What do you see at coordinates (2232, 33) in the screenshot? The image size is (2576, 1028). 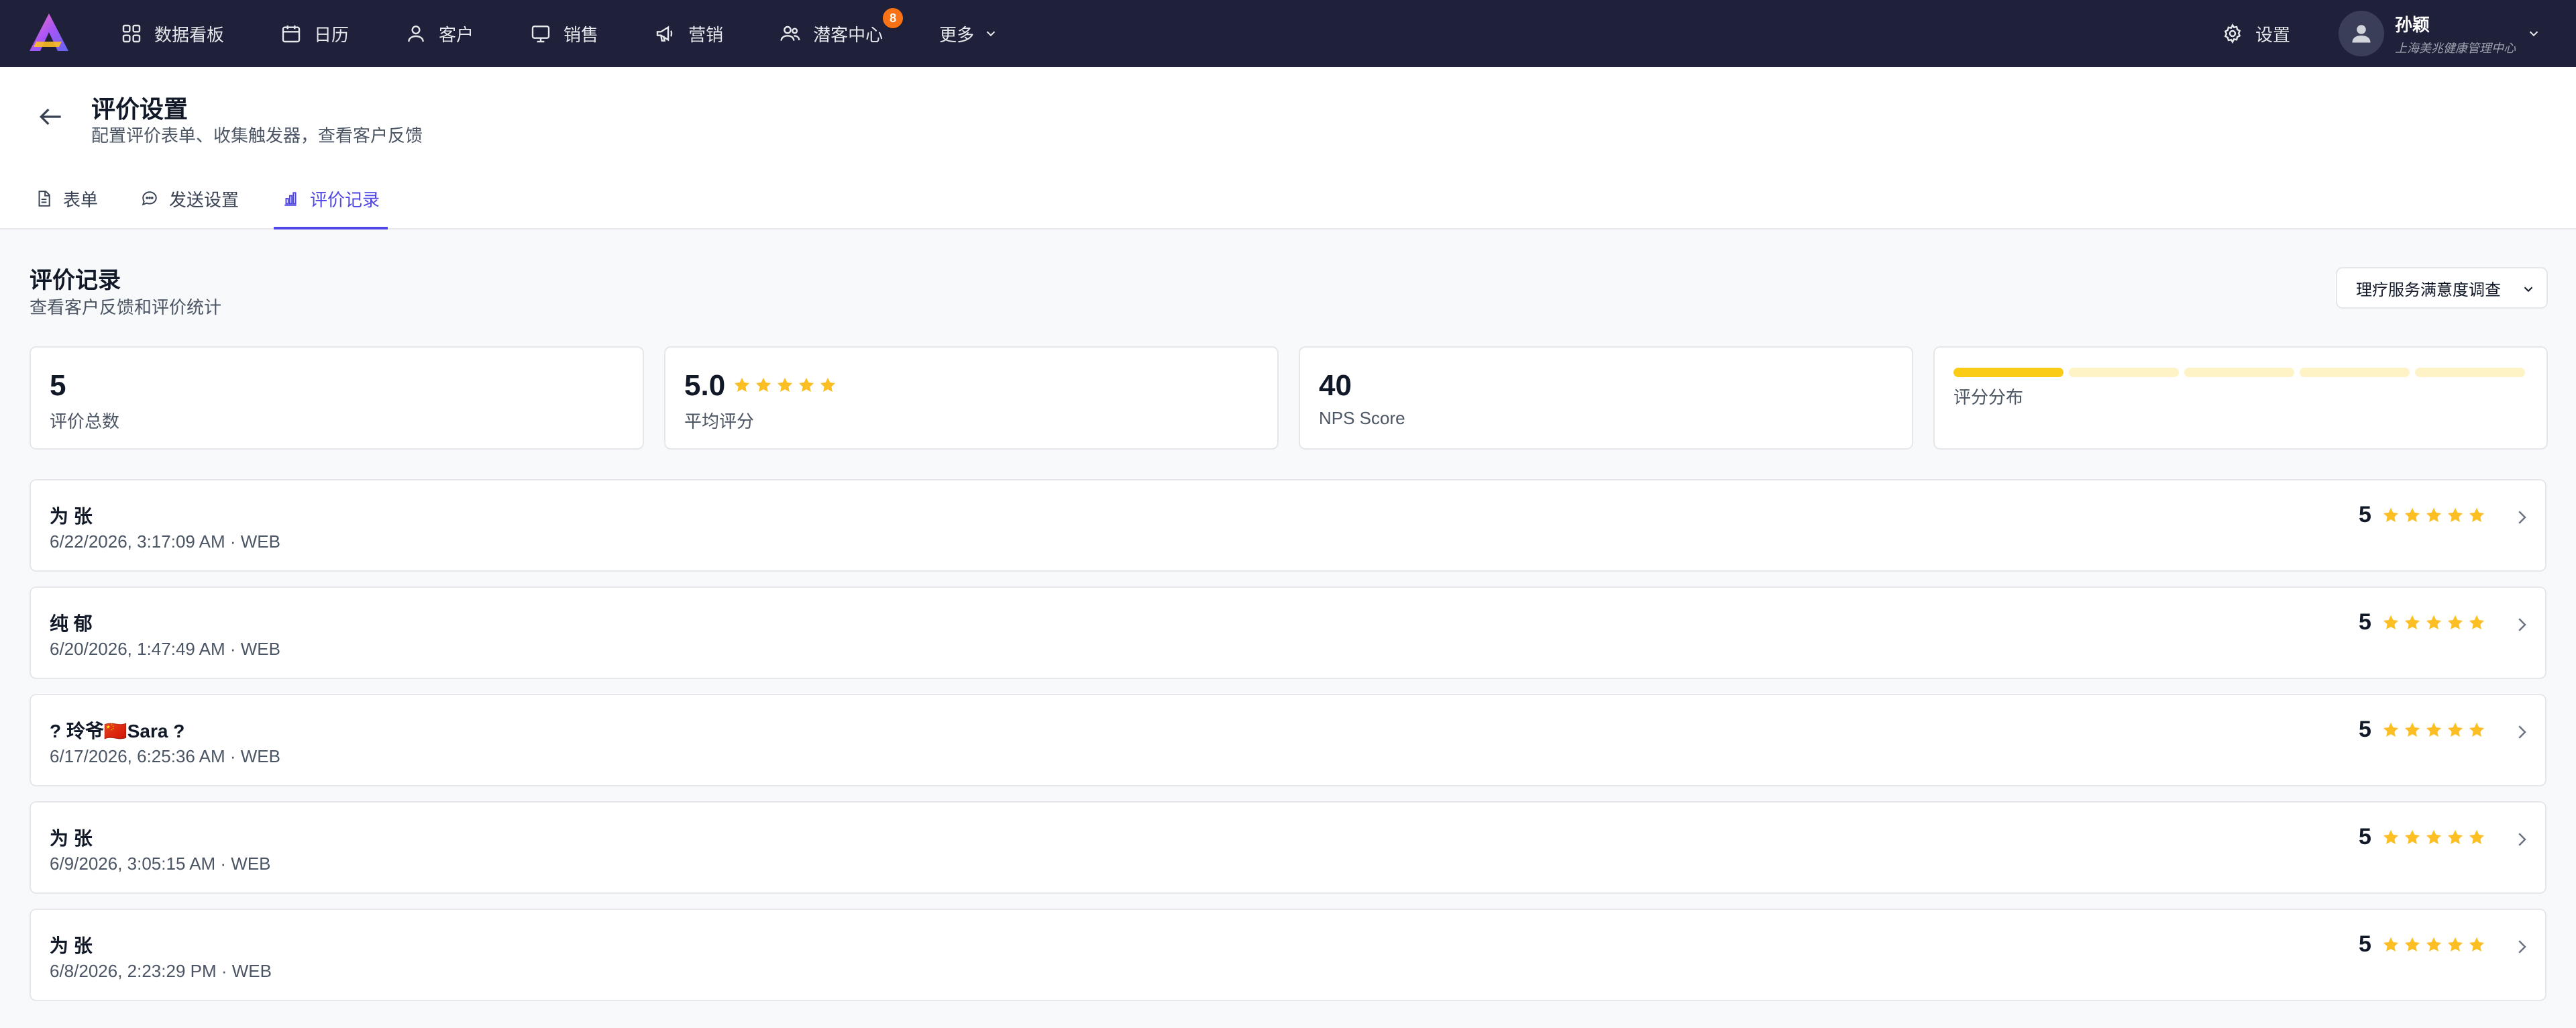 I see `gear-icon` at bounding box center [2232, 33].